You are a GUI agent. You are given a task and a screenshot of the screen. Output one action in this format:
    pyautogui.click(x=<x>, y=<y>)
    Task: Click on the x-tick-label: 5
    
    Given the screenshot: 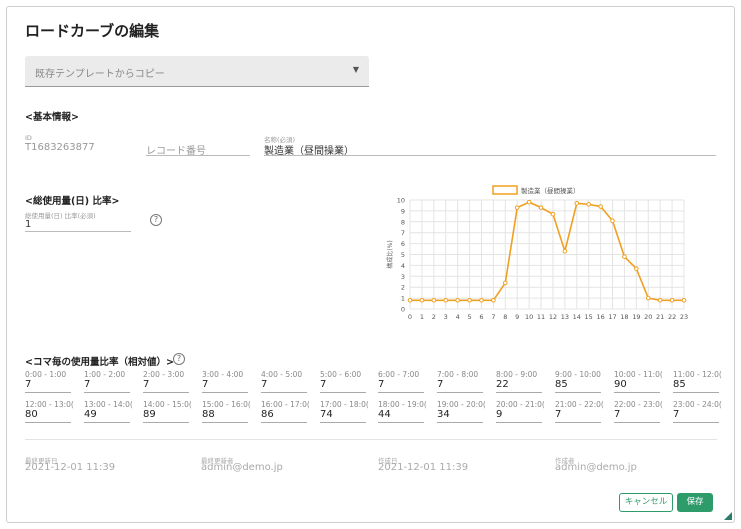 What is the action you would take?
    pyautogui.click(x=469, y=317)
    